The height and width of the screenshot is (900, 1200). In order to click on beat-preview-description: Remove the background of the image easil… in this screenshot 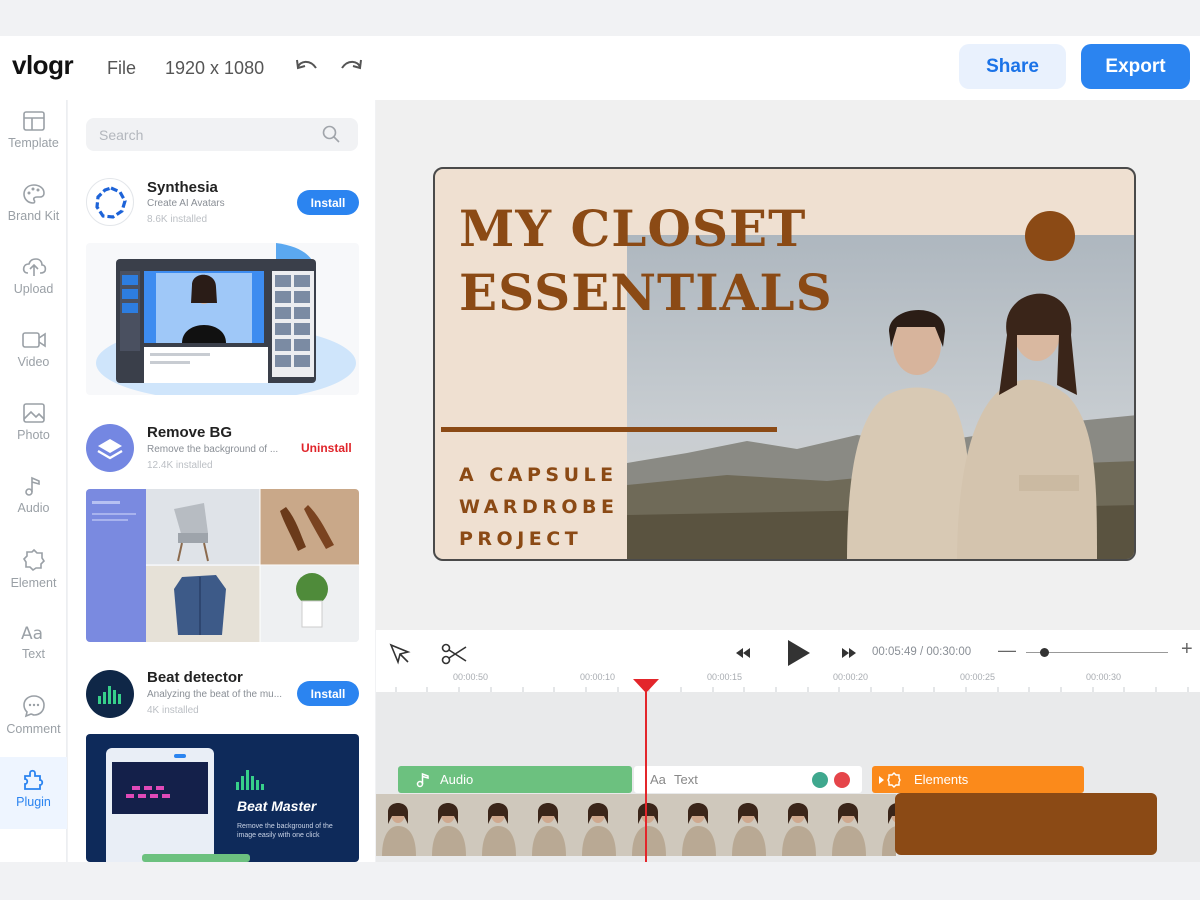, I will do `click(285, 831)`.